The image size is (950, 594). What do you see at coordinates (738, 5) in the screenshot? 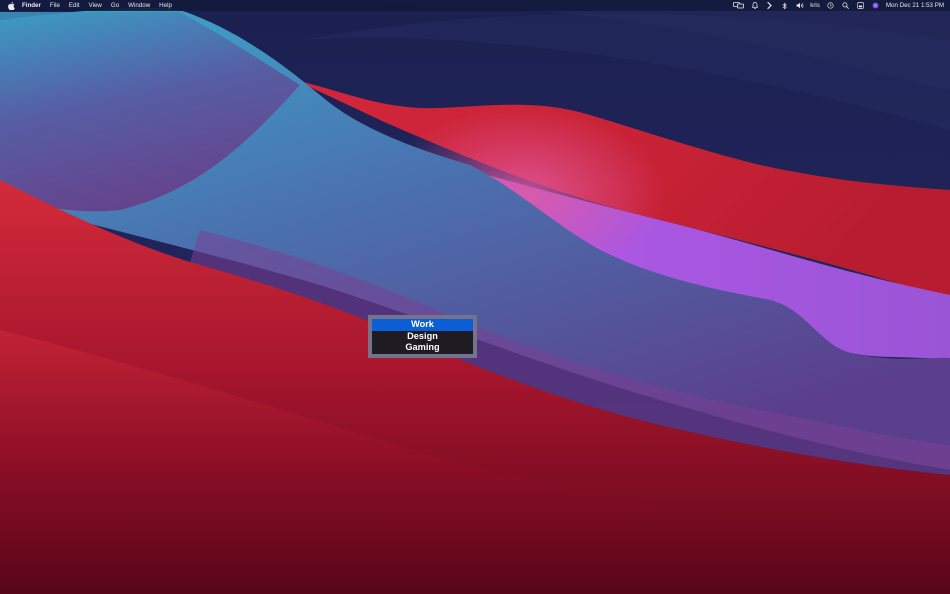
I see `display-icon` at bounding box center [738, 5].